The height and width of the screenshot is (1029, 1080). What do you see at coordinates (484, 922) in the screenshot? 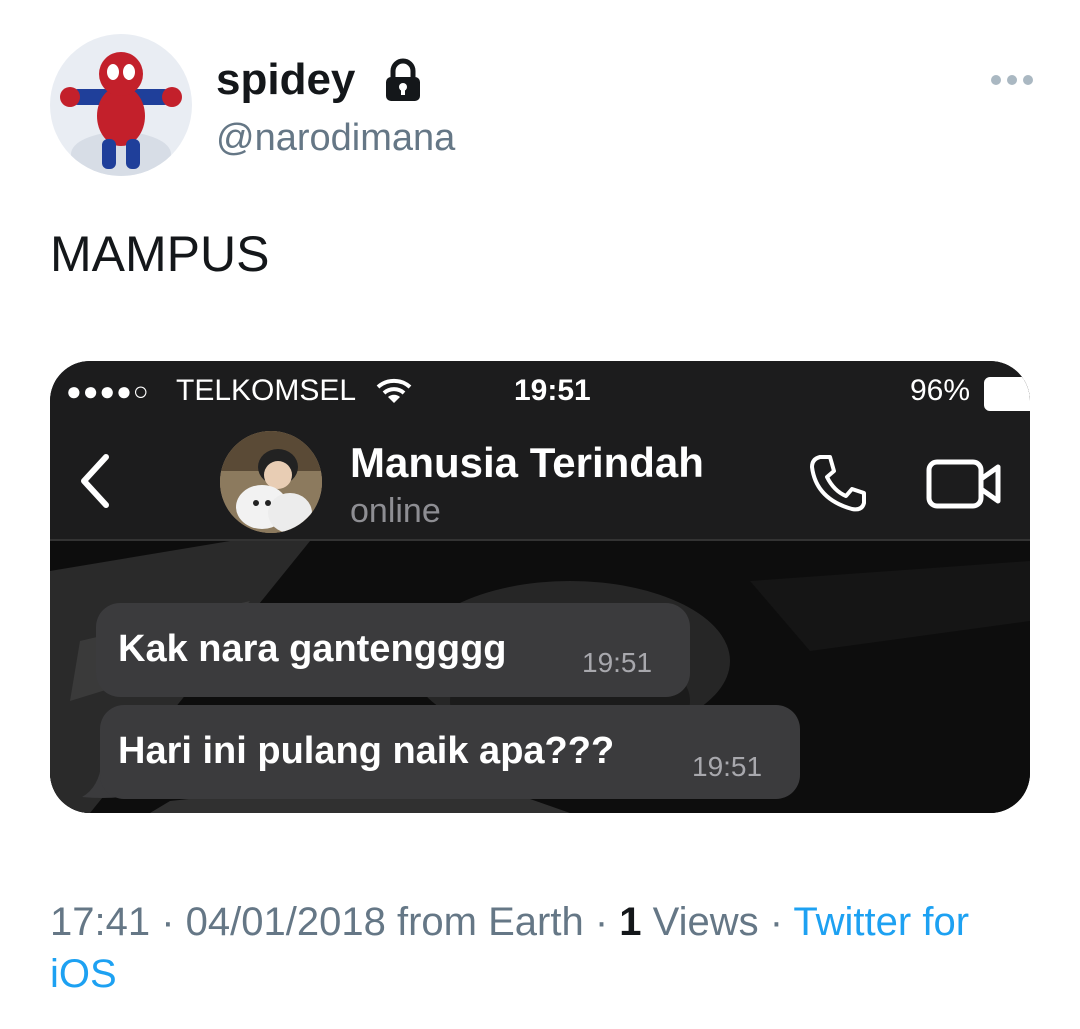
I see `tweet-location: from Earth` at bounding box center [484, 922].